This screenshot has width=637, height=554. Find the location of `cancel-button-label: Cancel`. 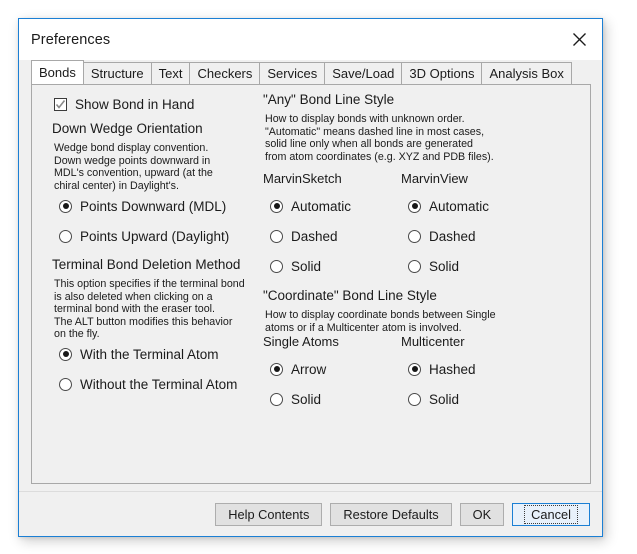

cancel-button-label: Cancel is located at coordinates (551, 514).